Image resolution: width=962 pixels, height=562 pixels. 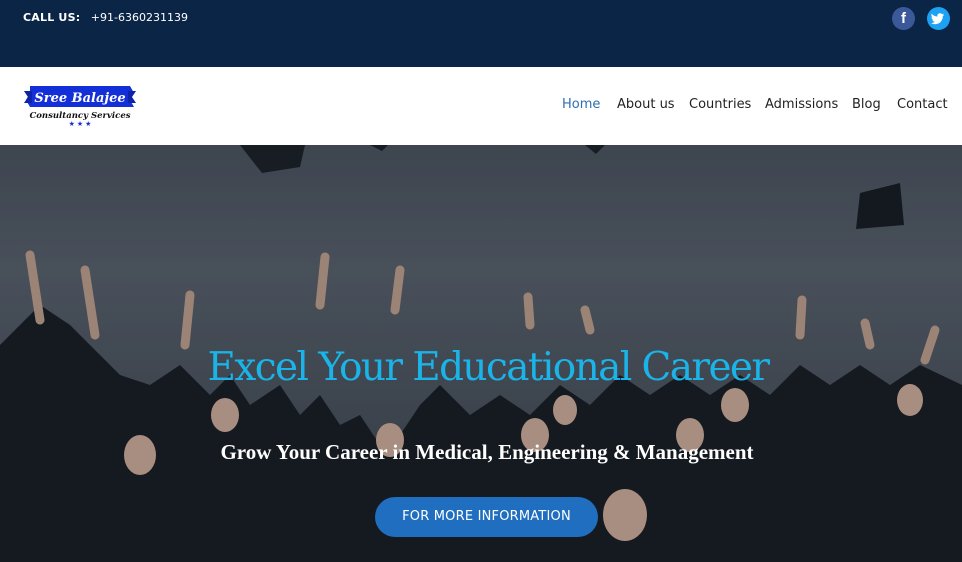 I want to click on nav-countries: Countries, so click(x=720, y=104).